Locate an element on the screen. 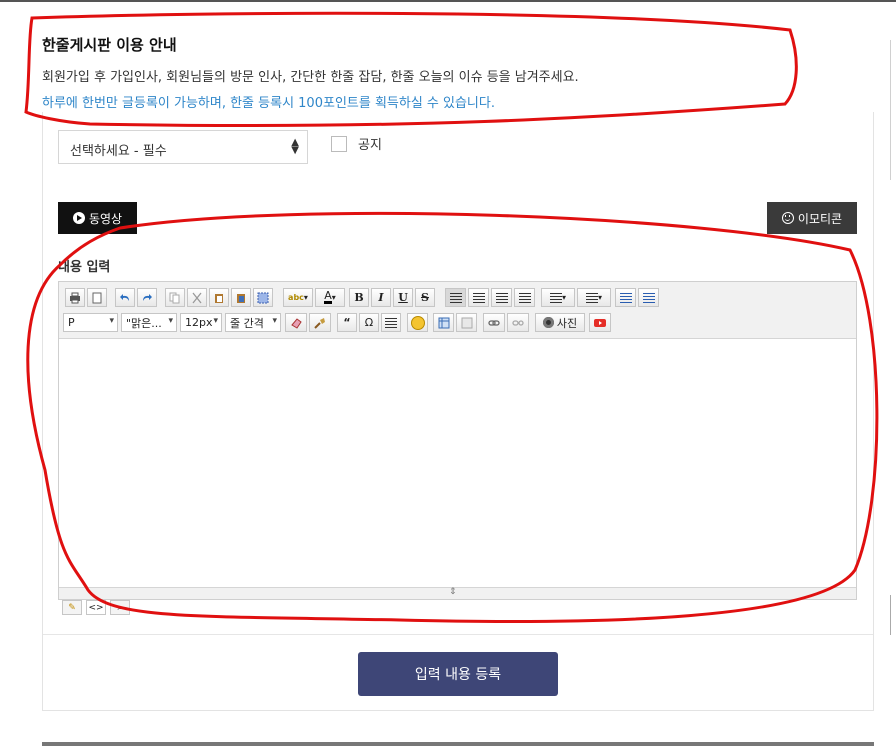 The height and width of the screenshot is (748, 896). page-icon is located at coordinates (97, 297).